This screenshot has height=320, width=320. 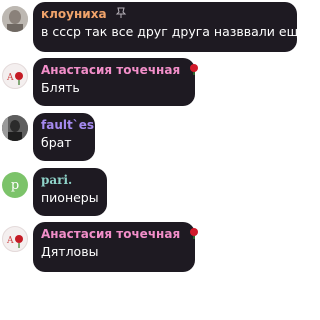 I want to click on author-name: клоуниха, so click(x=164, y=14).